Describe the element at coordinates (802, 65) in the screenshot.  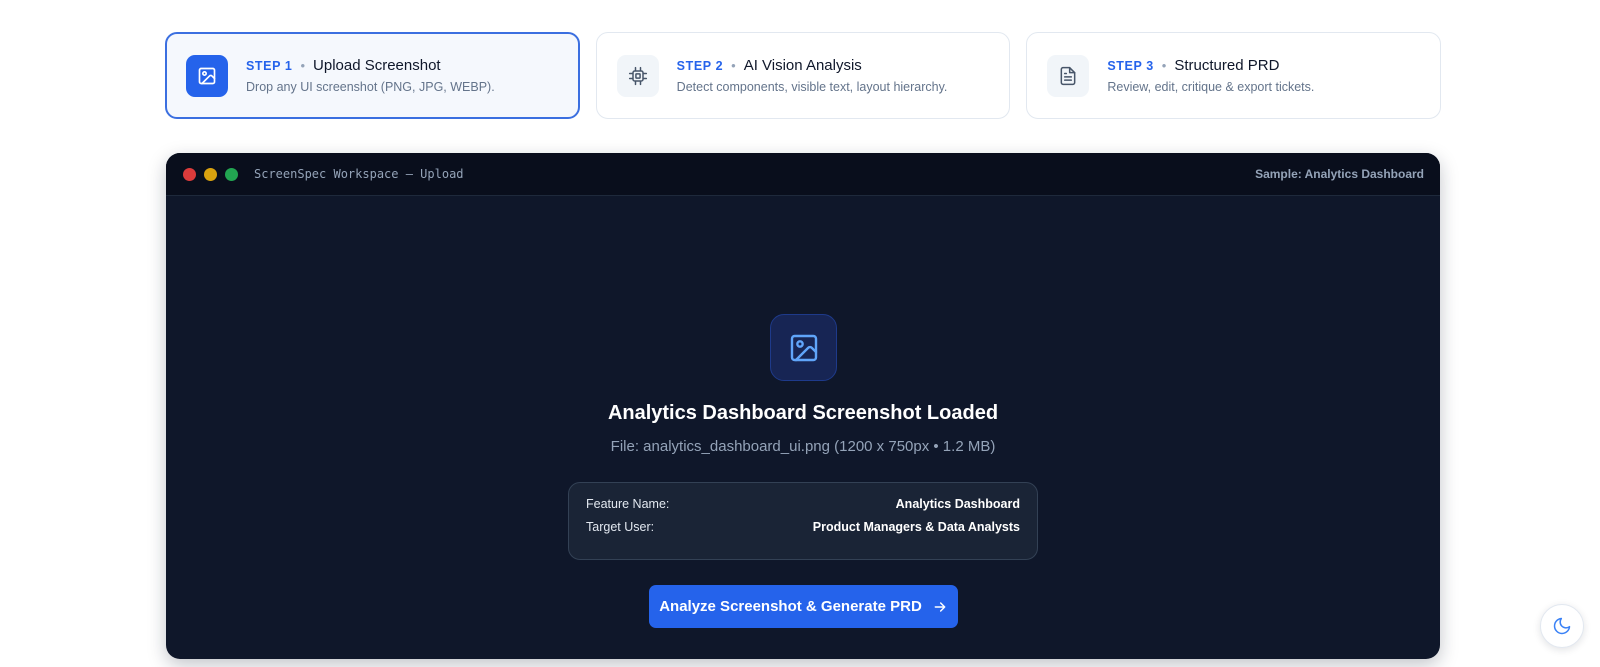
I see `step-title: AI Vision Analysis` at that location.